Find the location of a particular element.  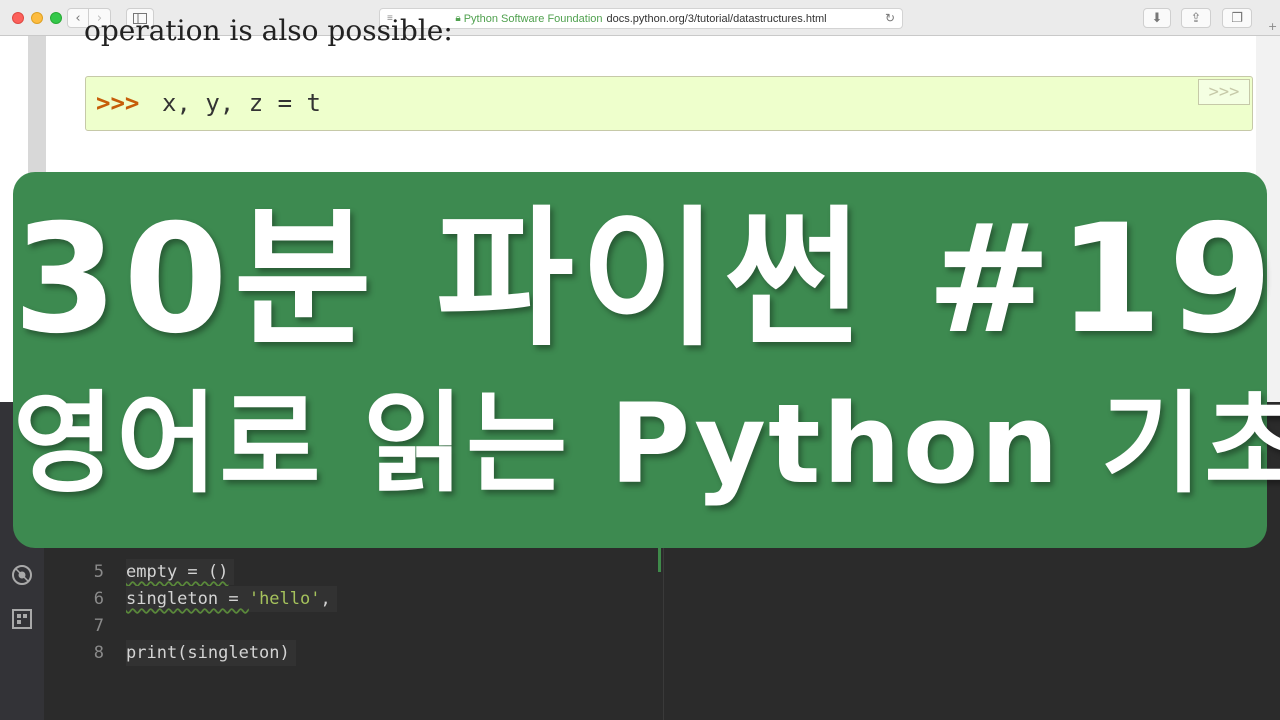

reload-icon: ↻ is located at coordinates (890, 18).